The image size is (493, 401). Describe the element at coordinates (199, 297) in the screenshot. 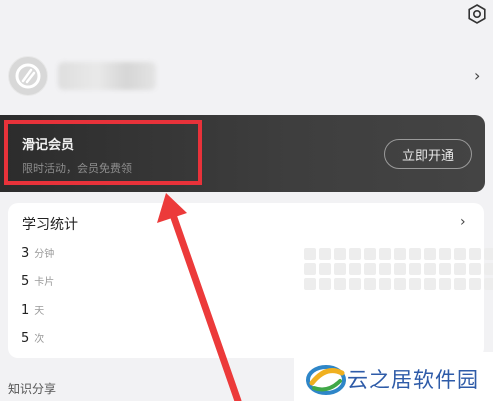

I see `annotation-arrow` at that location.